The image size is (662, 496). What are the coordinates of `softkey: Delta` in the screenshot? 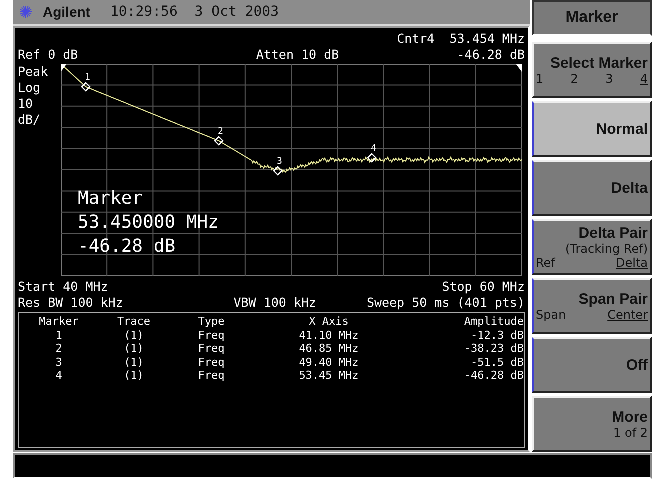 It's located at (592, 188).